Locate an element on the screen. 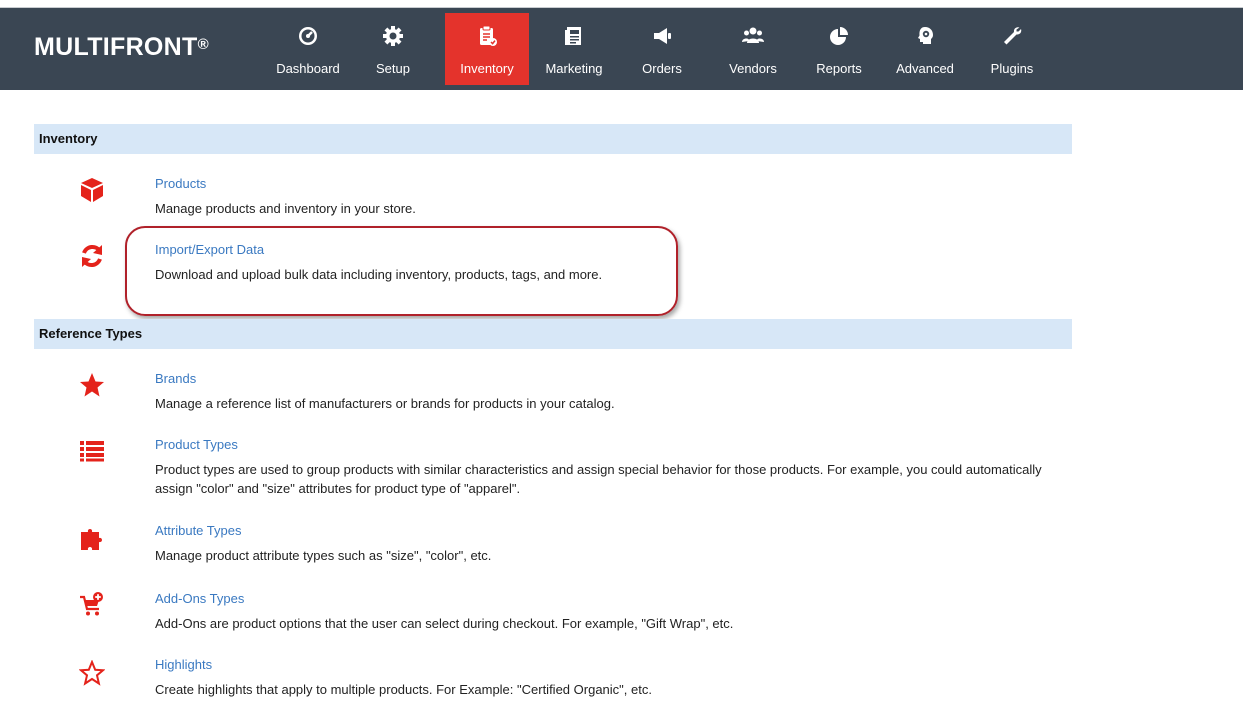 Image resolution: width=1243 pixels, height=702 pixels. puzzle-icon is located at coordinates (92, 539).